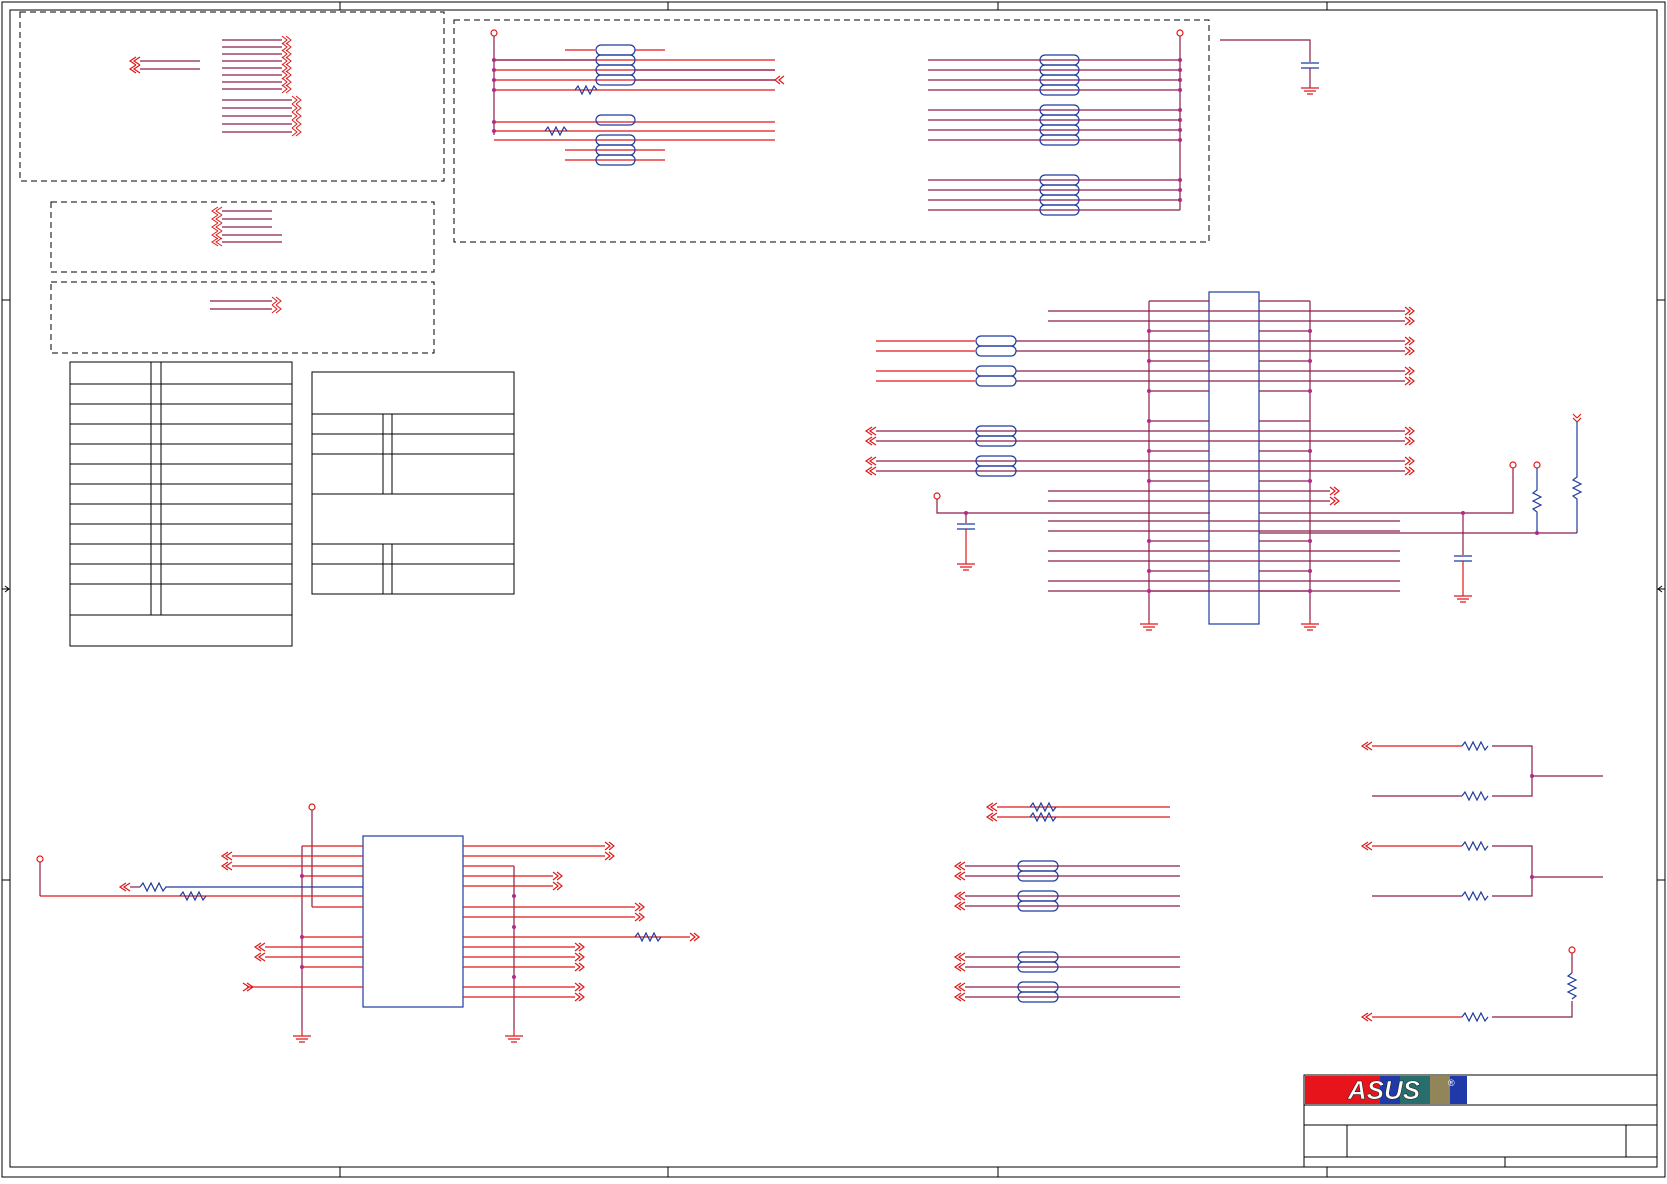 This screenshot has height=1184, width=1667. What do you see at coordinates (210, 86) in the screenshot?
I see `top-left-port-bus` at bounding box center [210, 86].